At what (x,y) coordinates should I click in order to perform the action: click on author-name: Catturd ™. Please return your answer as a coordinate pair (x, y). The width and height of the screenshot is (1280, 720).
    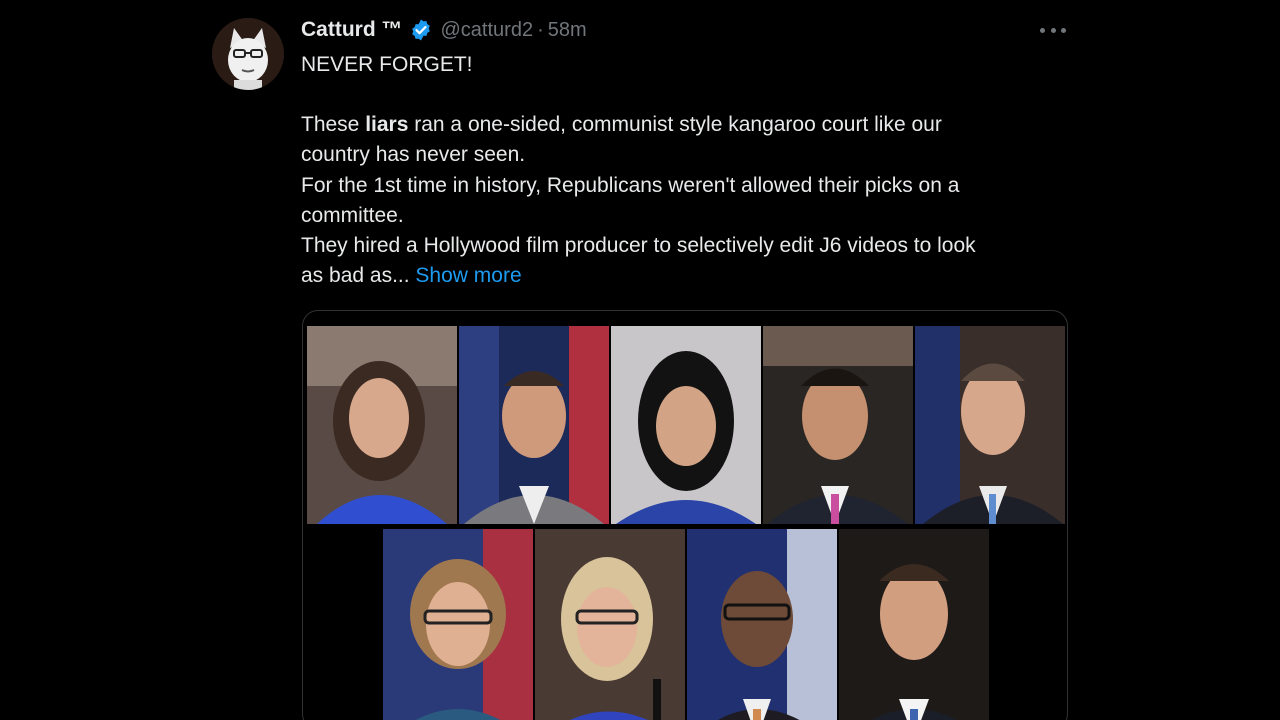
    Looking at the image, I should click on (352, 30).